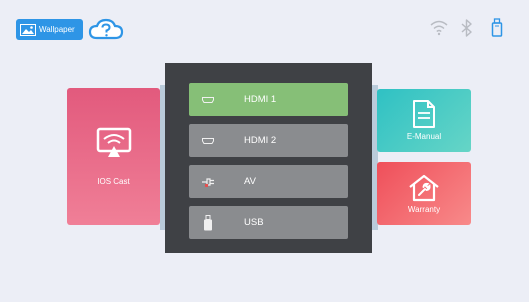 Image resolution: width=529 pixels, height=302 pixels. What do you see at coordinates (268, 181) in the screenshot?
I see `source-item-av: AV` at bounding box center [268, 181].